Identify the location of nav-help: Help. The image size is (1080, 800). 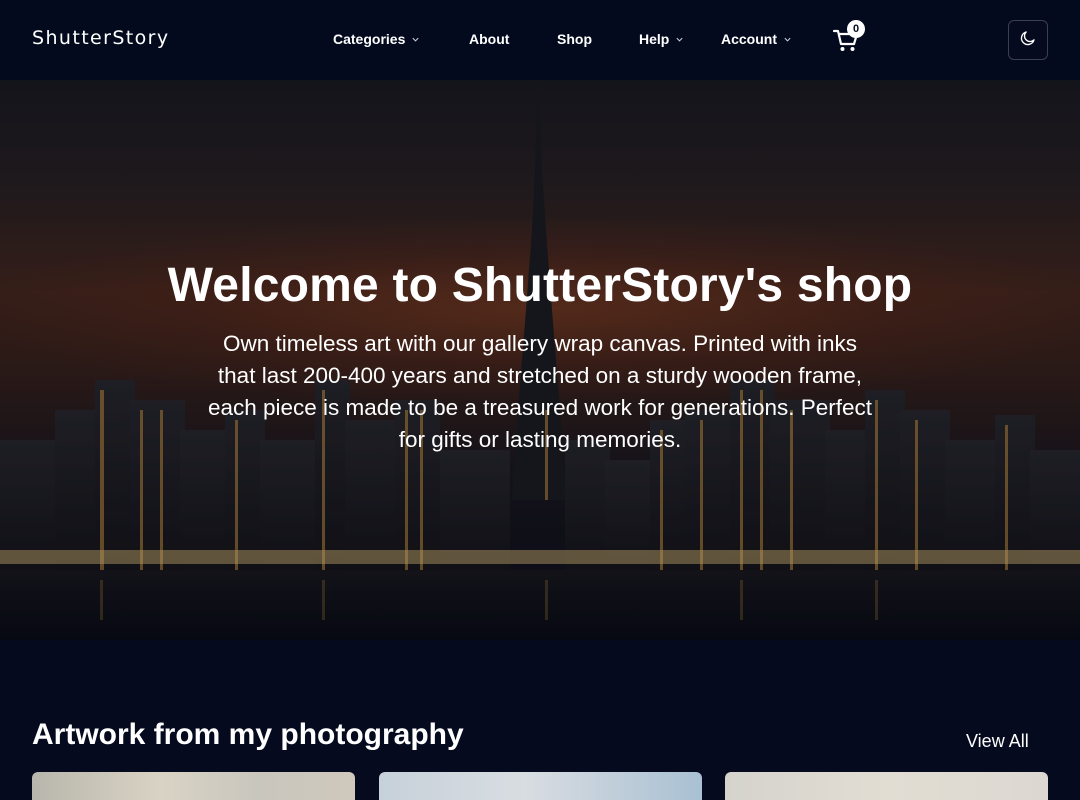
(661, 39).